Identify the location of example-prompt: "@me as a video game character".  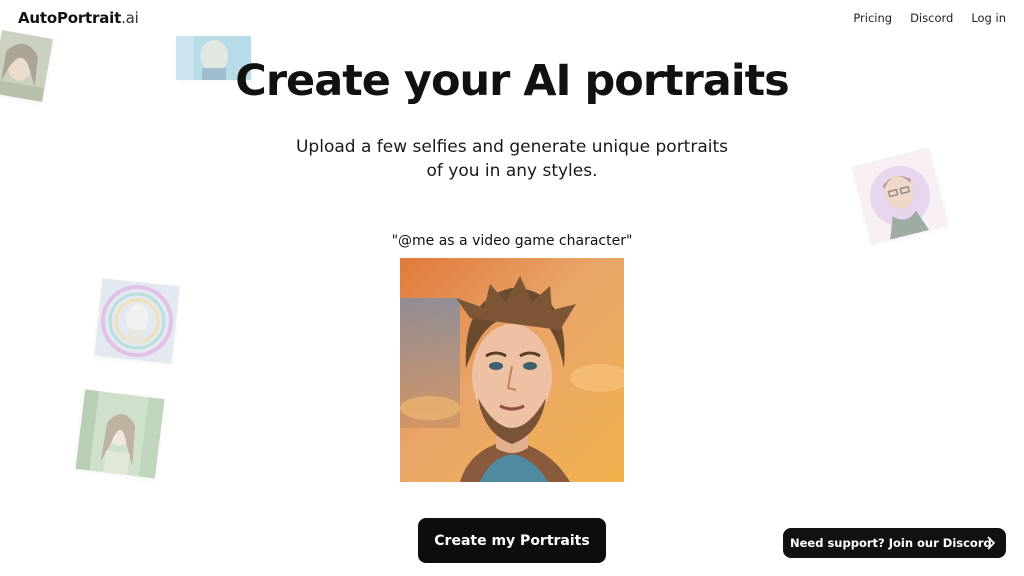
(512, 241).